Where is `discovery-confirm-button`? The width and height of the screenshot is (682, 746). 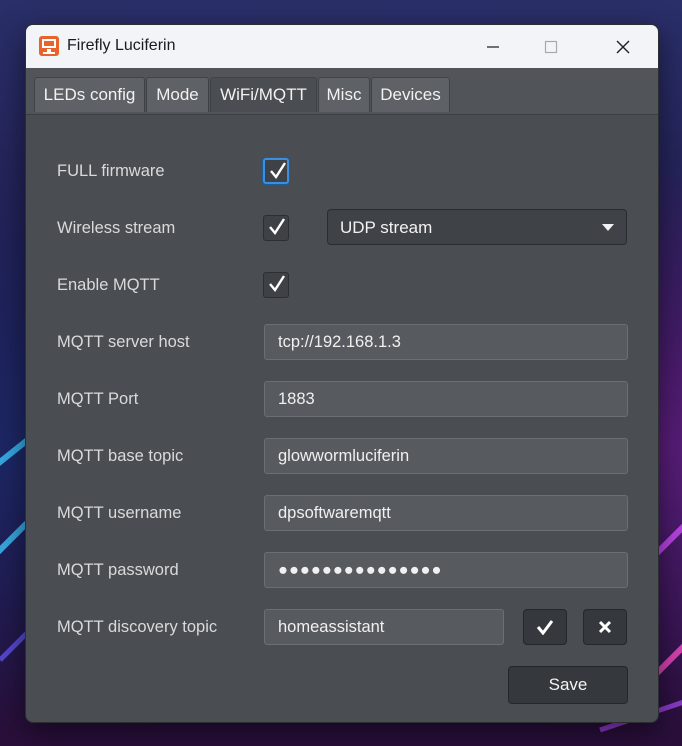
discovery-confirm-button is located at coordinates (545, 627).